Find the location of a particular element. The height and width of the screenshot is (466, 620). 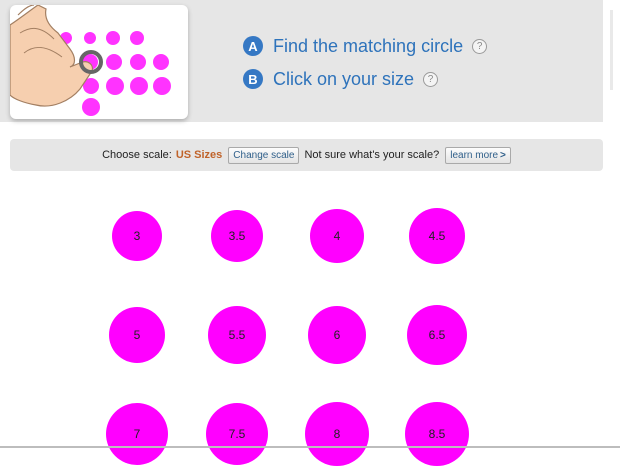

current-scale-value: US Sizes is located at coordinates (199, 155).